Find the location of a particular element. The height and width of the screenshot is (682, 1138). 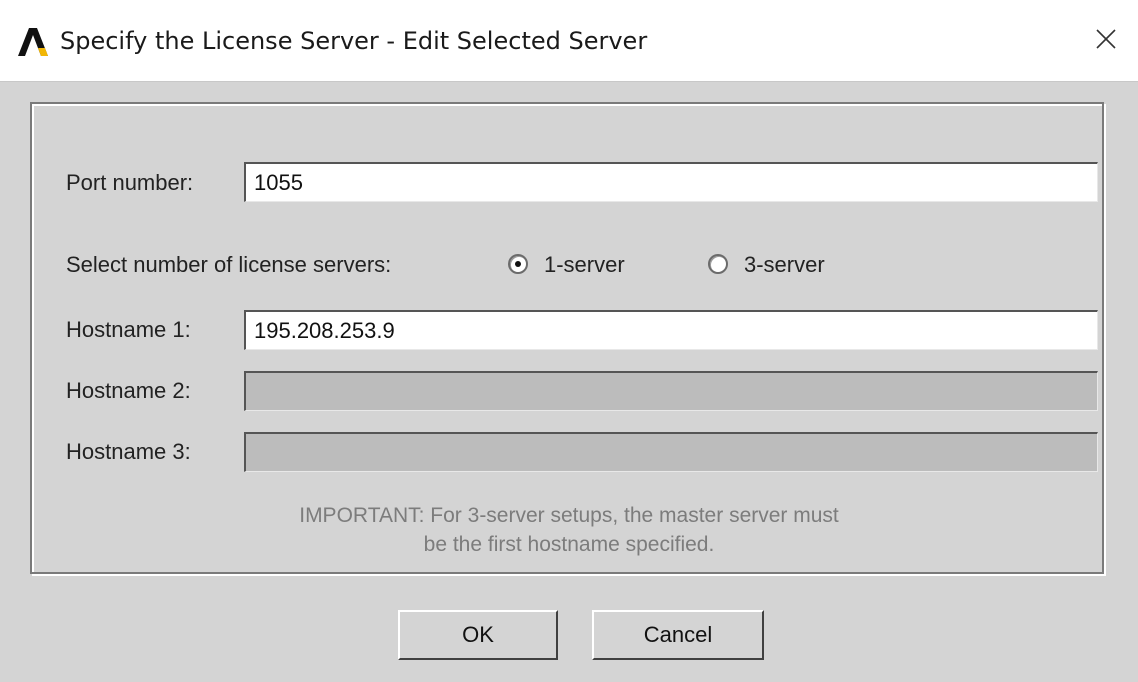

radio-3-server is located at coordinates (718, 264).